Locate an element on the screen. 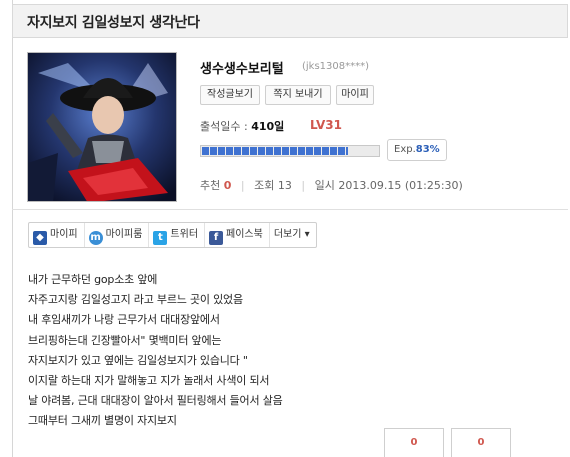 This screenshot has height=457, width=570. mypi-icon: ◆ is located at coordinates (40, 238).